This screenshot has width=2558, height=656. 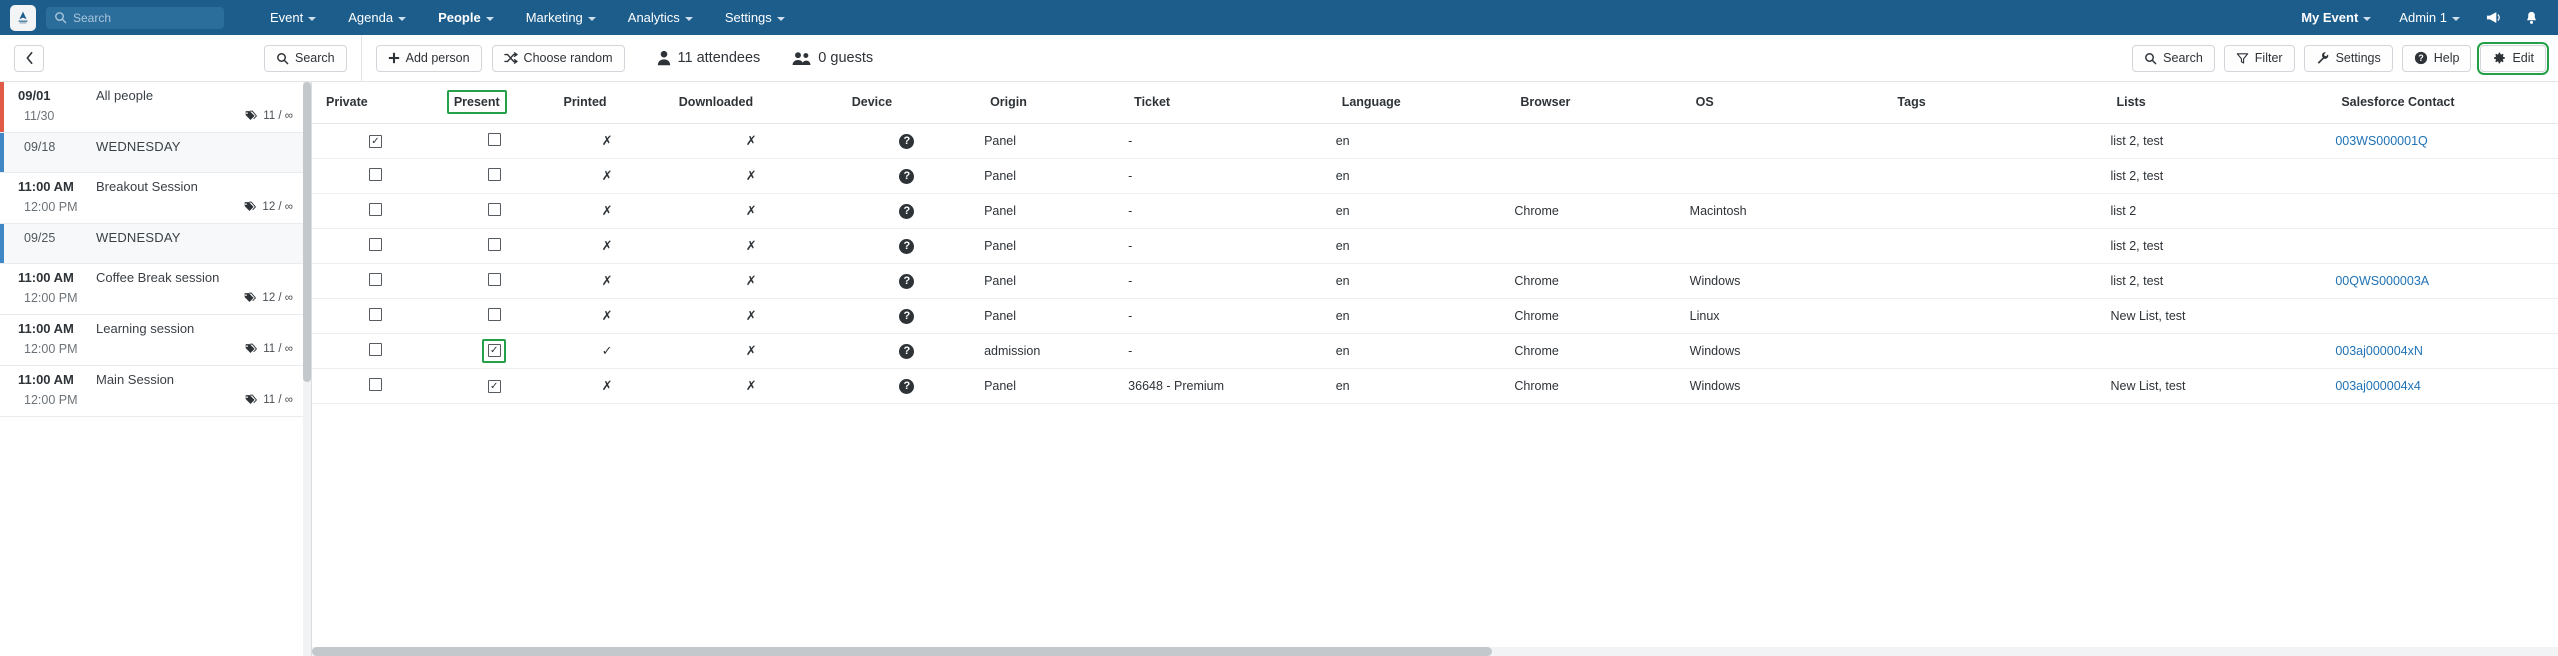 I want to click on add-person-button: Add person, so click(x=428, y=58).